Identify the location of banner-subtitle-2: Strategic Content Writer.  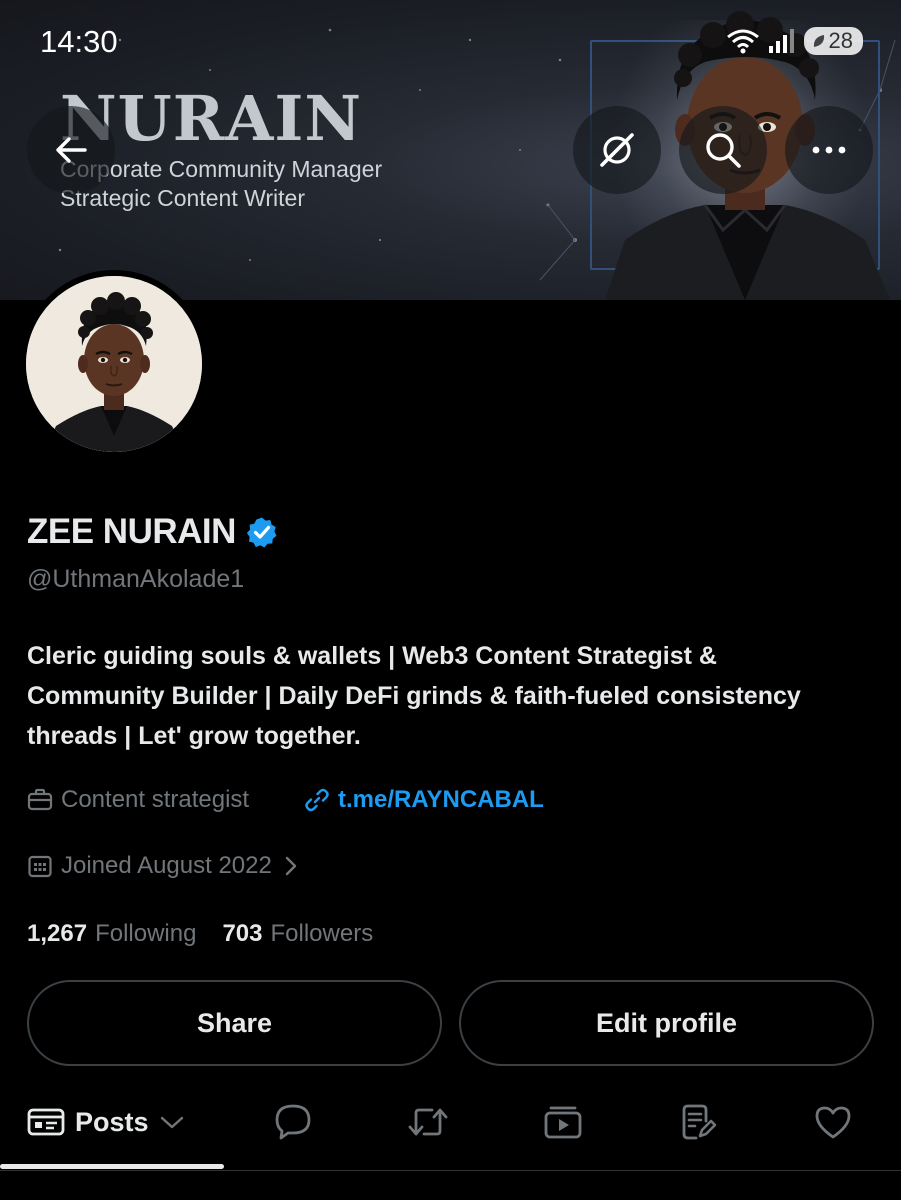
(183, 198).